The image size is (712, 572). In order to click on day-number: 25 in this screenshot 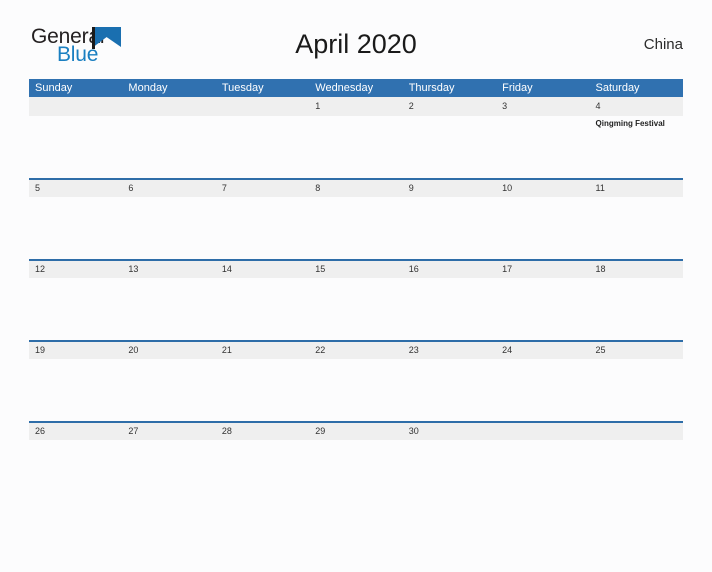, I will do `click(600, 350)`.